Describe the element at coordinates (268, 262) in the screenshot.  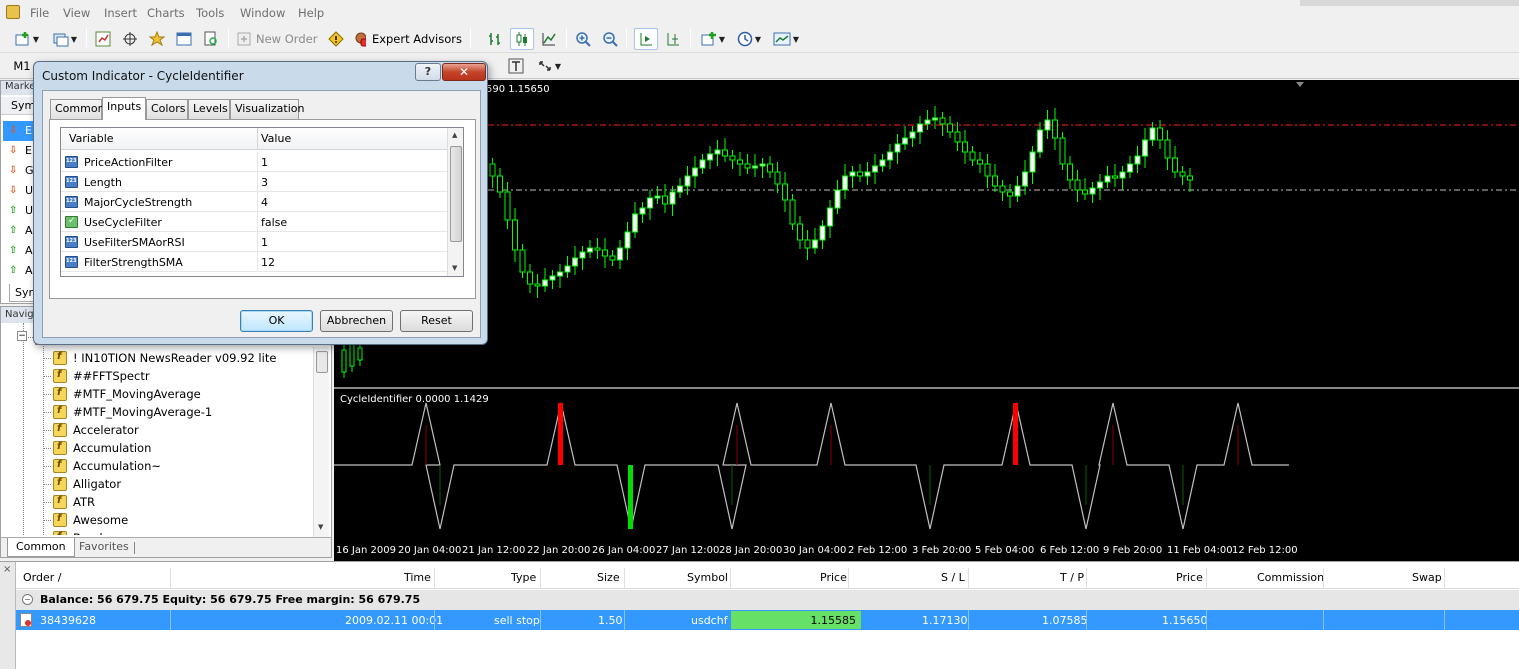
I see `input-value-field: 12` at that location.